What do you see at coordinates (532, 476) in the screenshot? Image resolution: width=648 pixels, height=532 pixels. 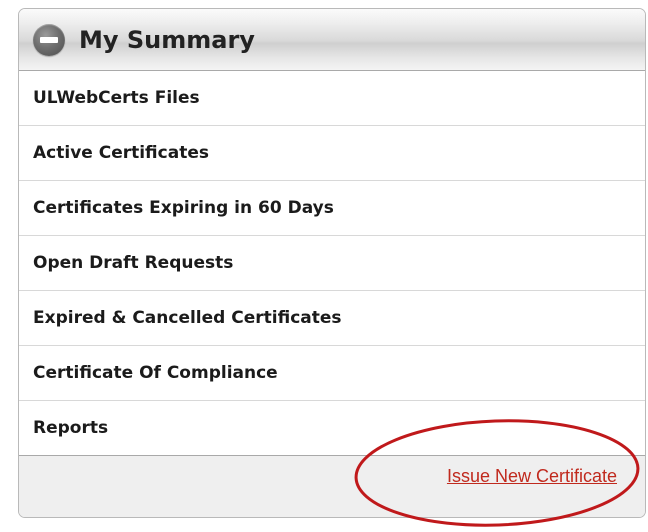 I see `issue-new-certificate-link: Issue New Certificate` at bounding box center [532, 476].